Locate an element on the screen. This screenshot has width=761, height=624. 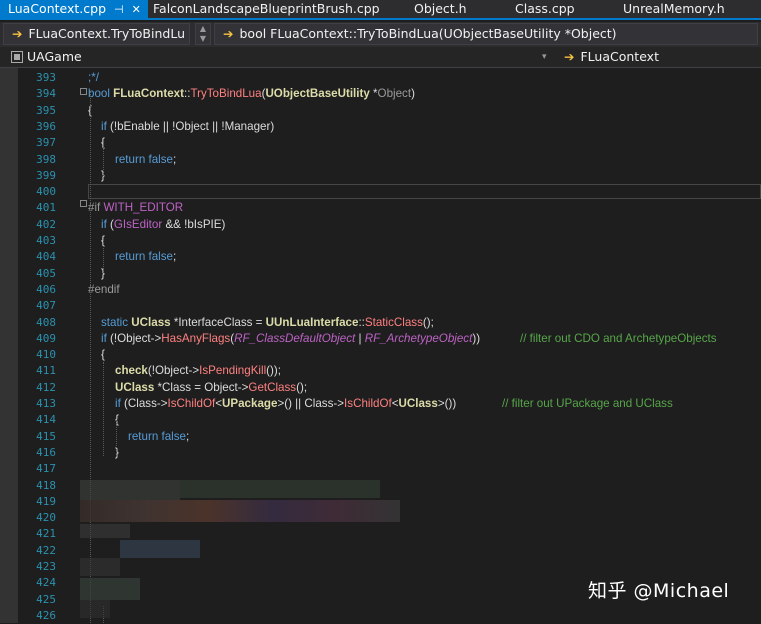
code-token: | is located at coordinates (360, 338).